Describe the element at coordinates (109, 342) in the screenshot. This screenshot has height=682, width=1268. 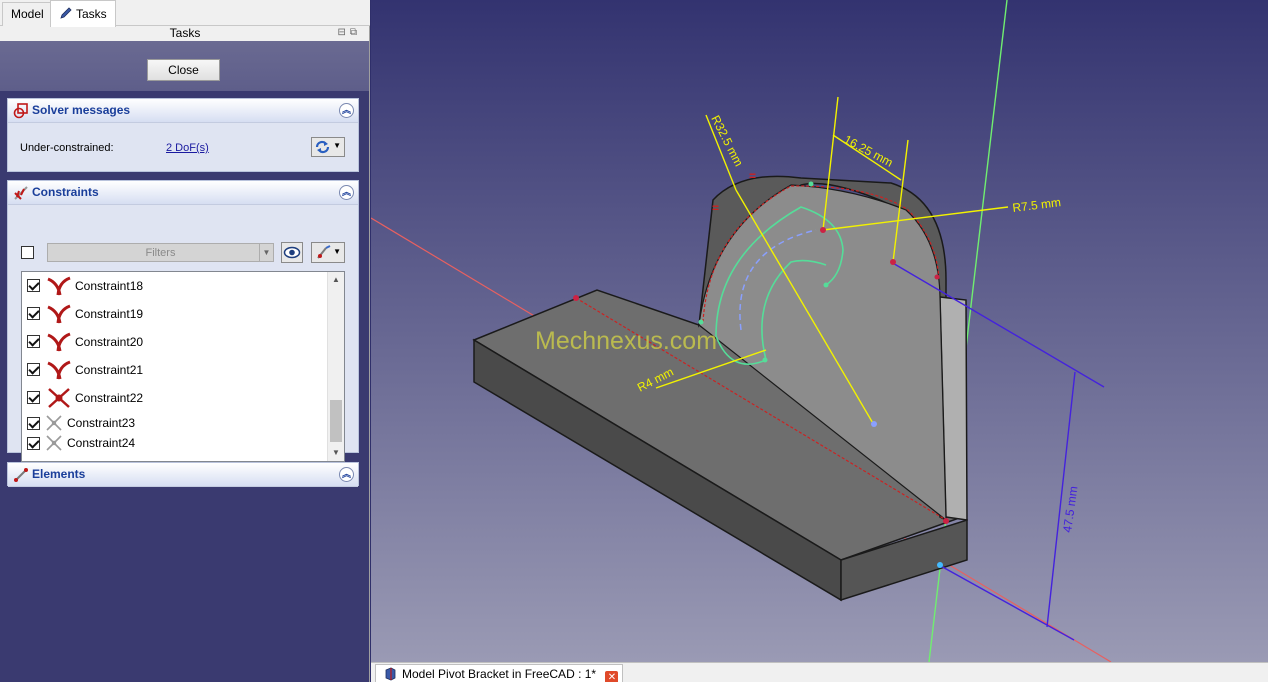
I see `constraint-label: Constraint20` at that location.